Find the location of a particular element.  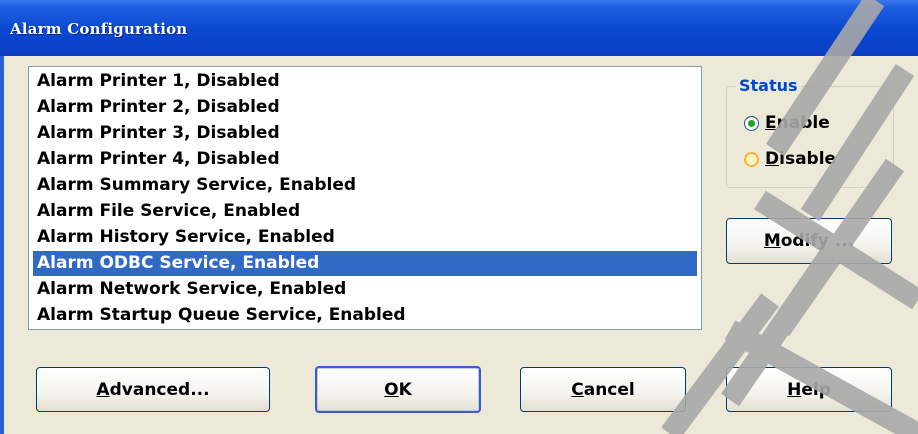

disable-radio-label: Disable is located at coordinates (801, 159).